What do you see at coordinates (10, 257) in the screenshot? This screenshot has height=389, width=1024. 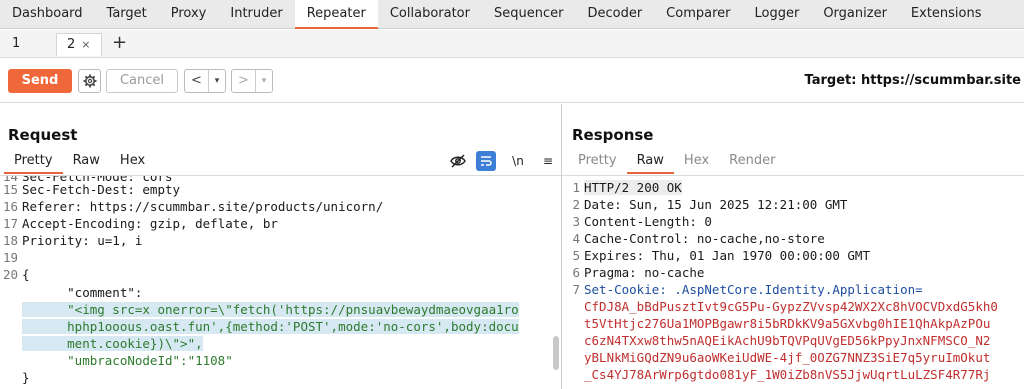 I see `line-number: 19` at bounding box center [10, 257].